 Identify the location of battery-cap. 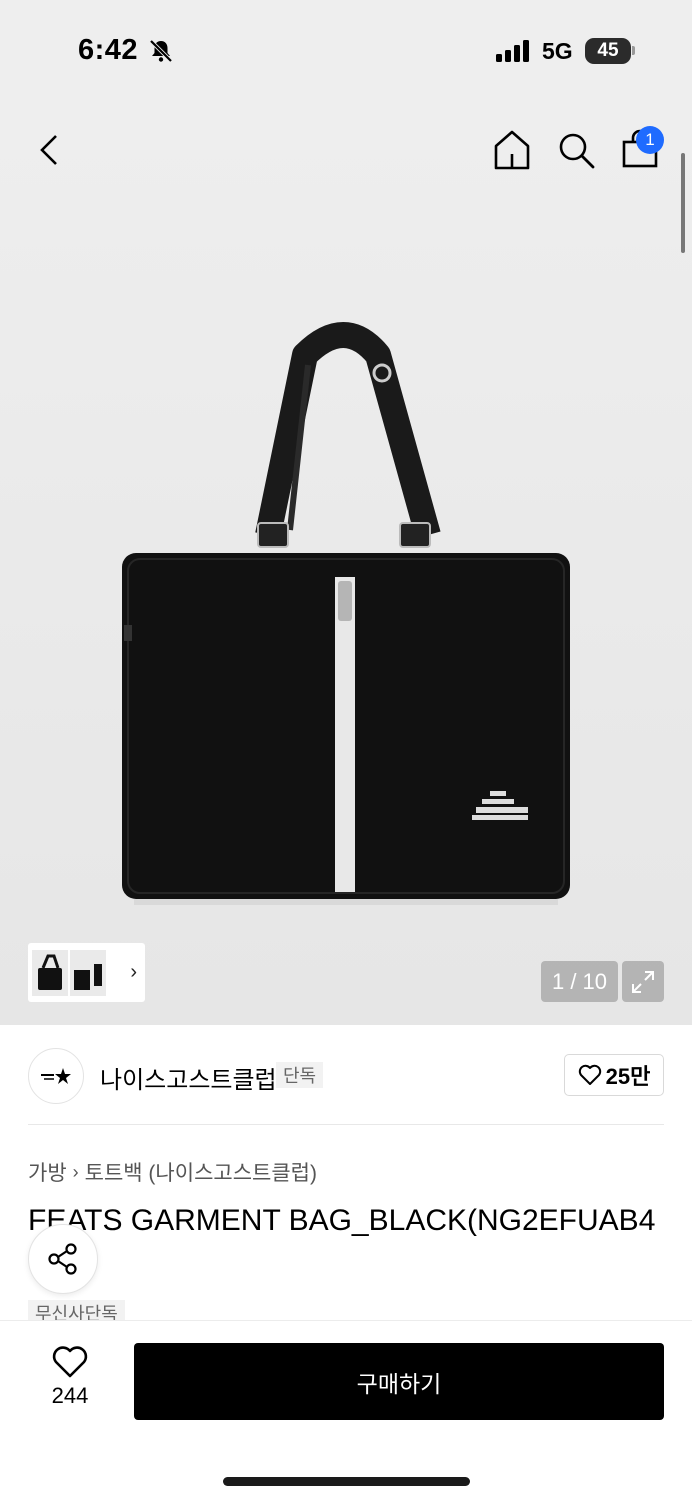
(633, 50).